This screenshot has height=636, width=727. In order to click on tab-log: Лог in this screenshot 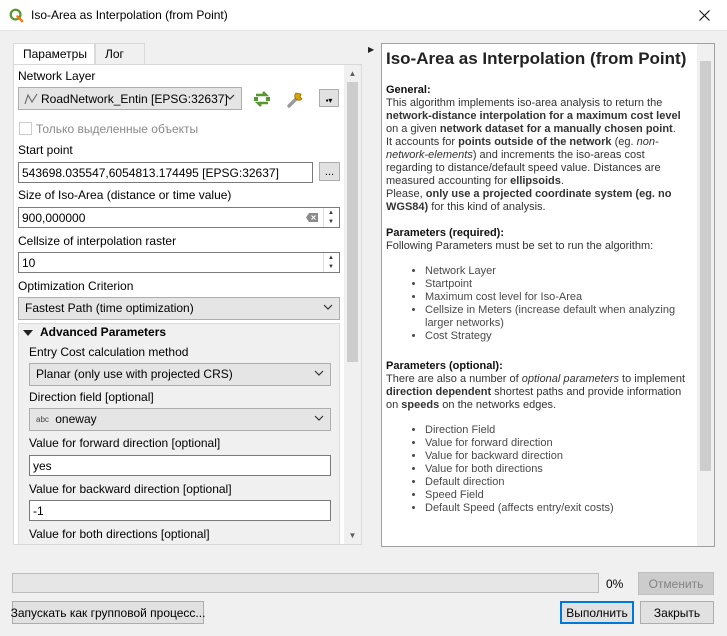, I will do `click(120, 54)`.